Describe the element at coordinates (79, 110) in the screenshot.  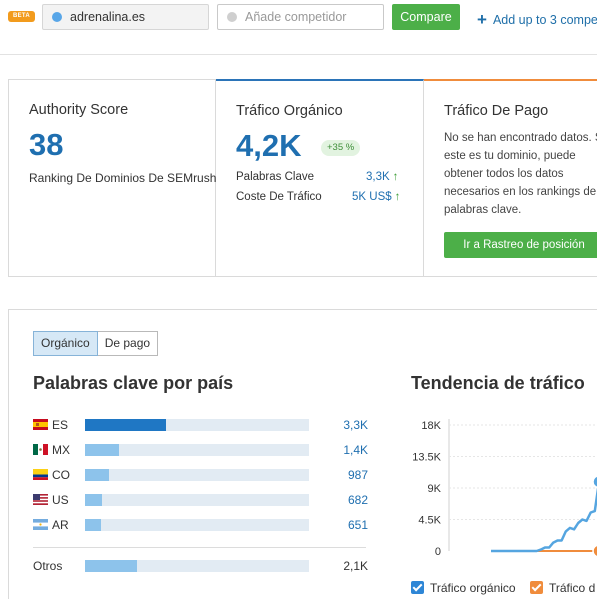
I see `authority-score-title: Authority Score` at that location.